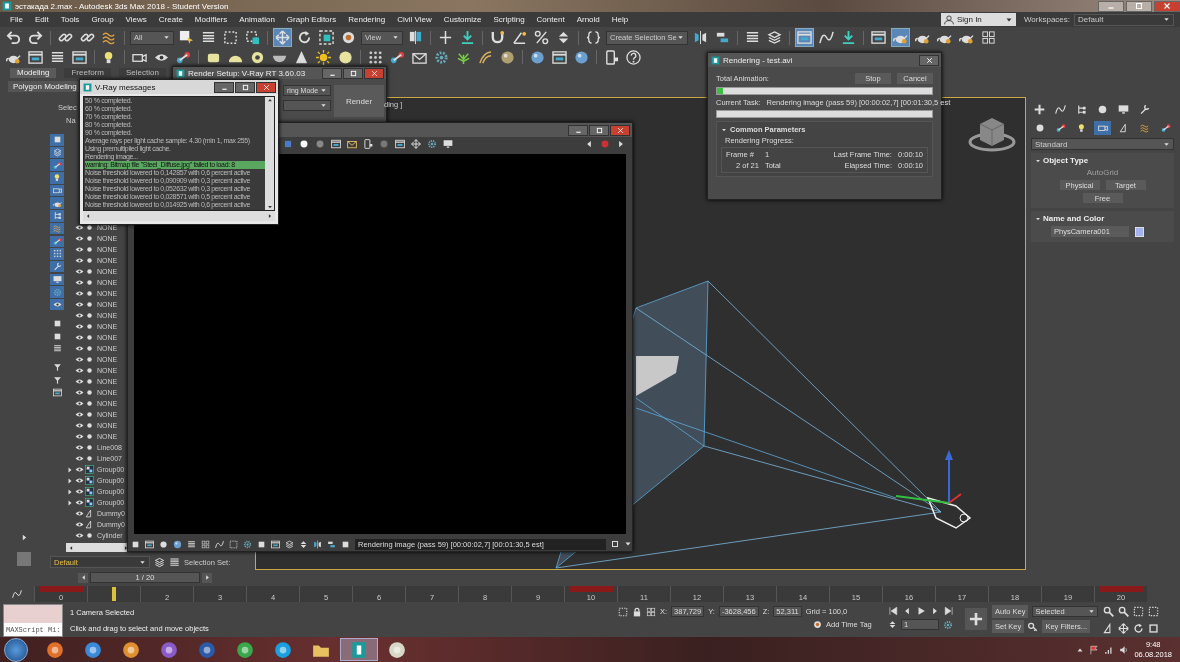 This screenshot has width=1180, height=662. Describe the element at coordinates (16, 19) in the screenshot. I see `menu-item: File` at that location.